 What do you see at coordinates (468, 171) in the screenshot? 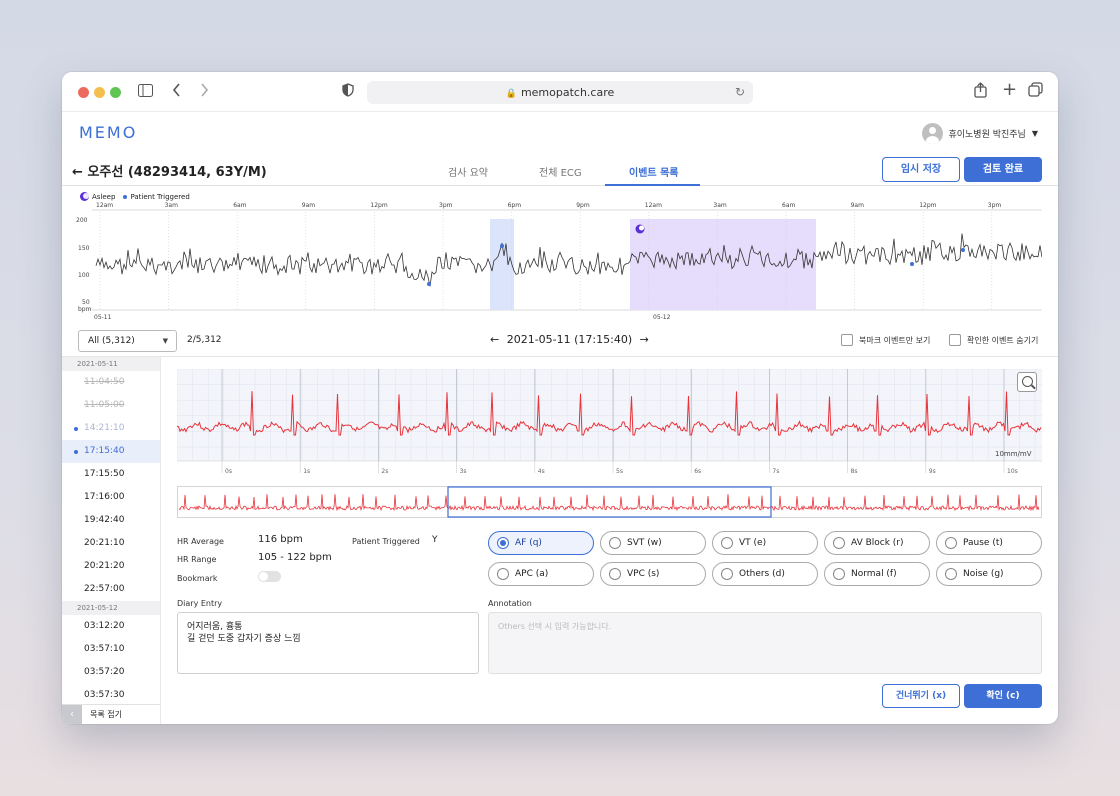
I see `tab-summary: 검사 요약` at bounding box center [468, 171].